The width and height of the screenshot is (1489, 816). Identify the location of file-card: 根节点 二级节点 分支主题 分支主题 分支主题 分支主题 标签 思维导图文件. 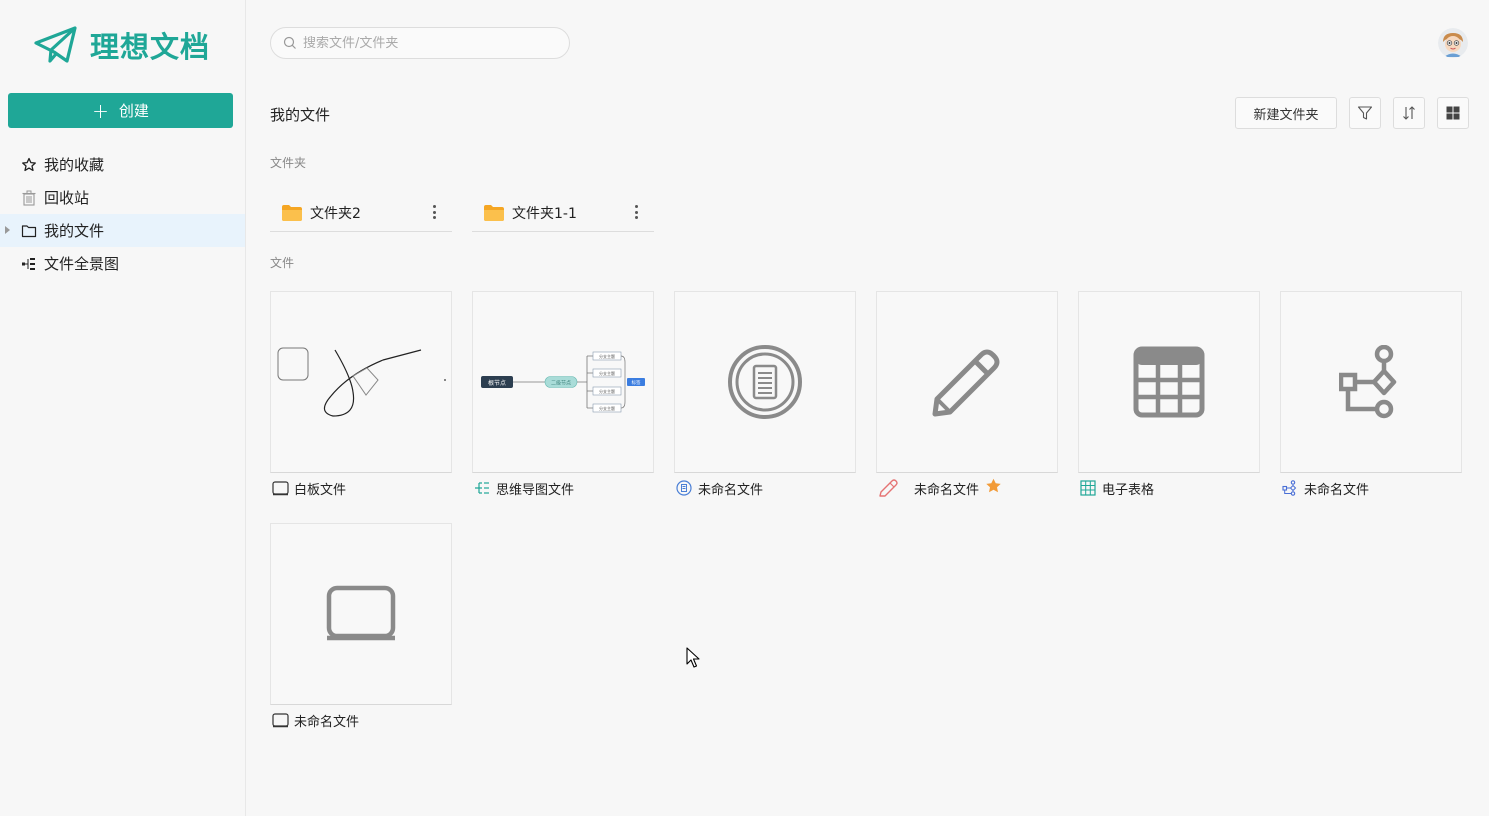
(563, 397).